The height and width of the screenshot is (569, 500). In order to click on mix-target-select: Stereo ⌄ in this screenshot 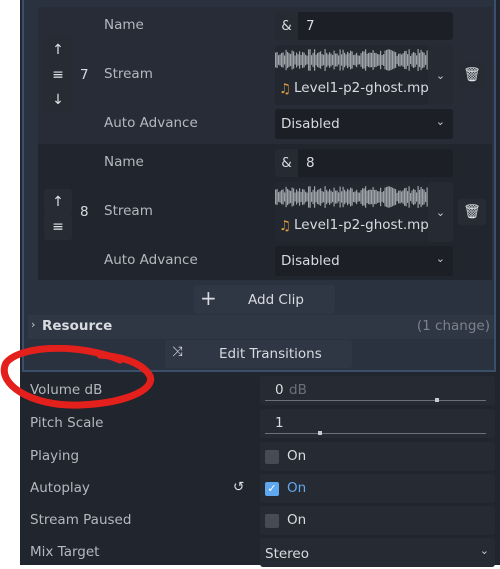, I will do `click(377, 552)`.